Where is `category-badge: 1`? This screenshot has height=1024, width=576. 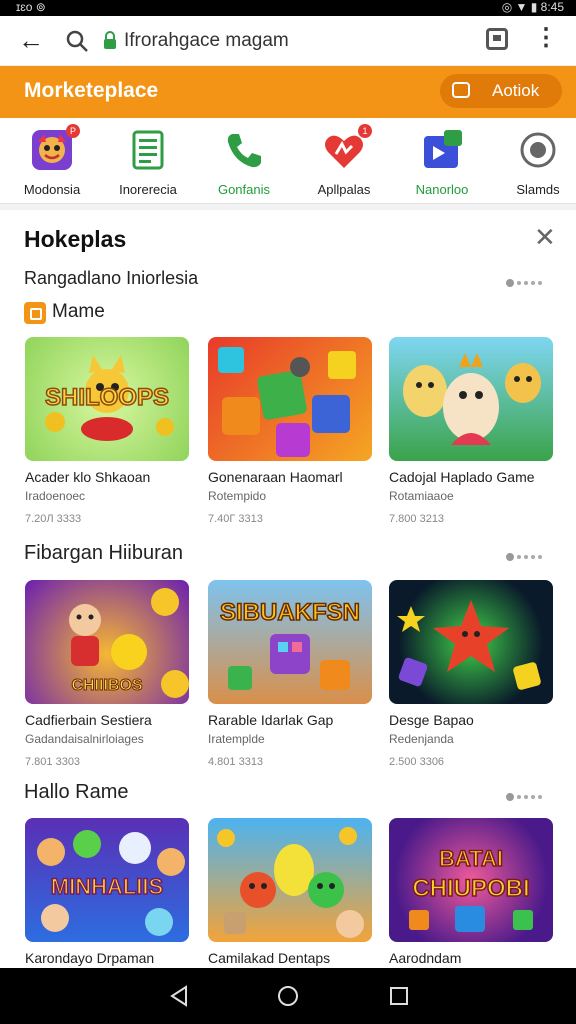
category-badge: 1 is located at coordinates (365, 131).